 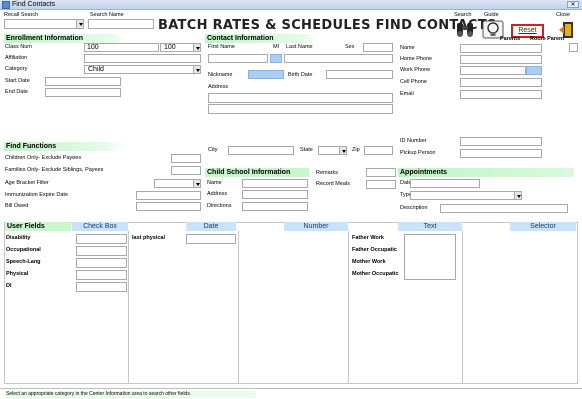 What do you see at coordinates (486, 172) in the screenshot?
I see `appointments-section-title: Appointments` at bounding box center [486, 172].